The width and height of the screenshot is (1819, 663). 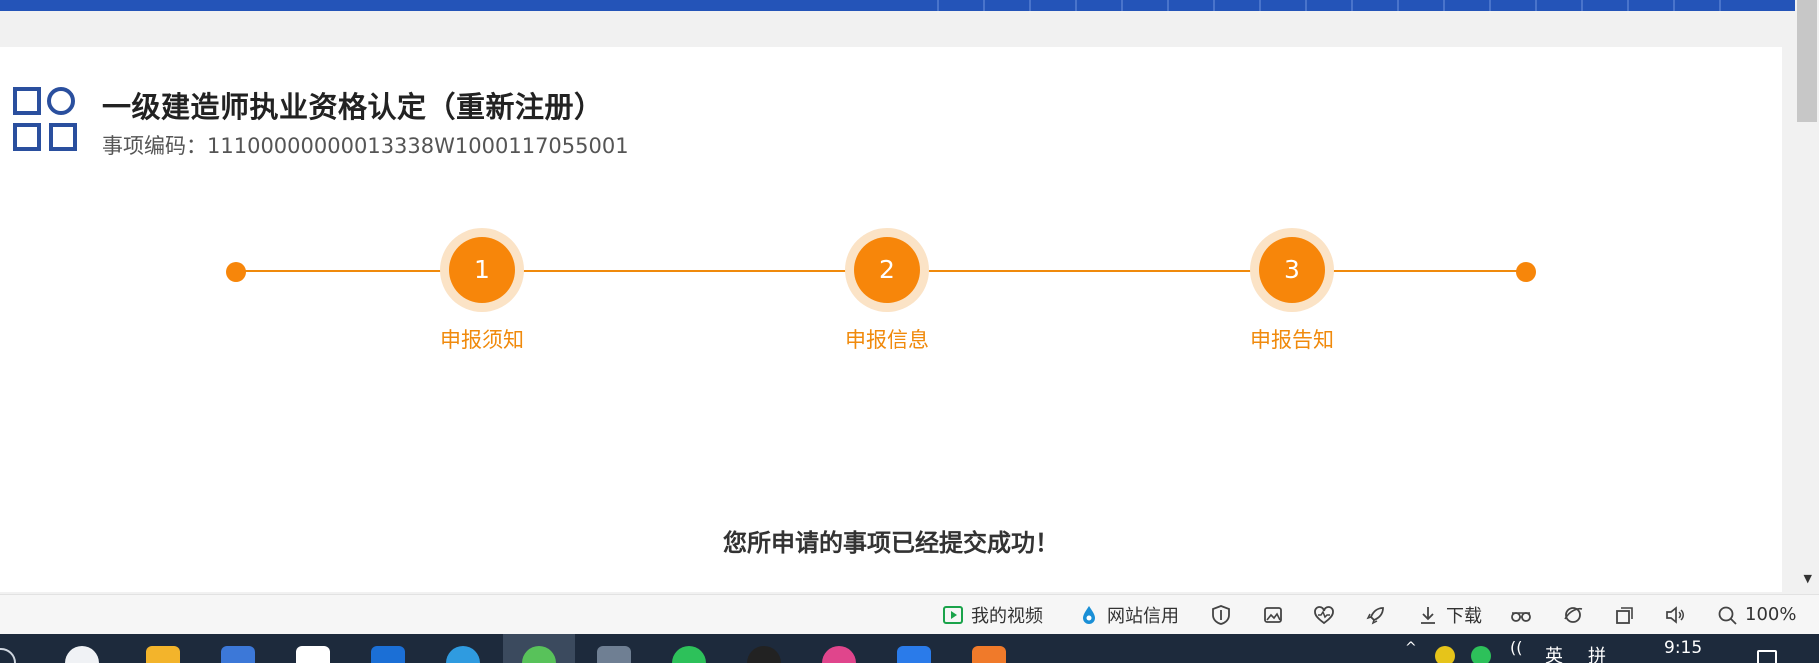 I want to click on image-icon, so click(x=1273, y=615).